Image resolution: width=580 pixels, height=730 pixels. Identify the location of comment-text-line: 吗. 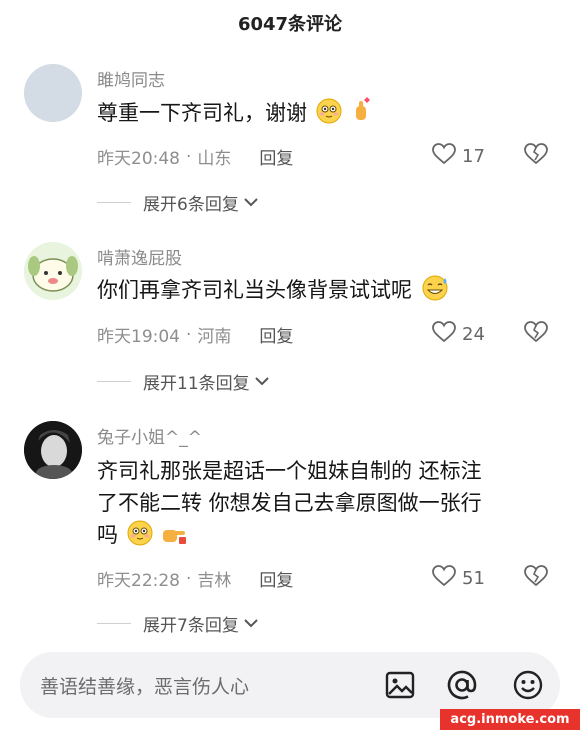
(107, 535).